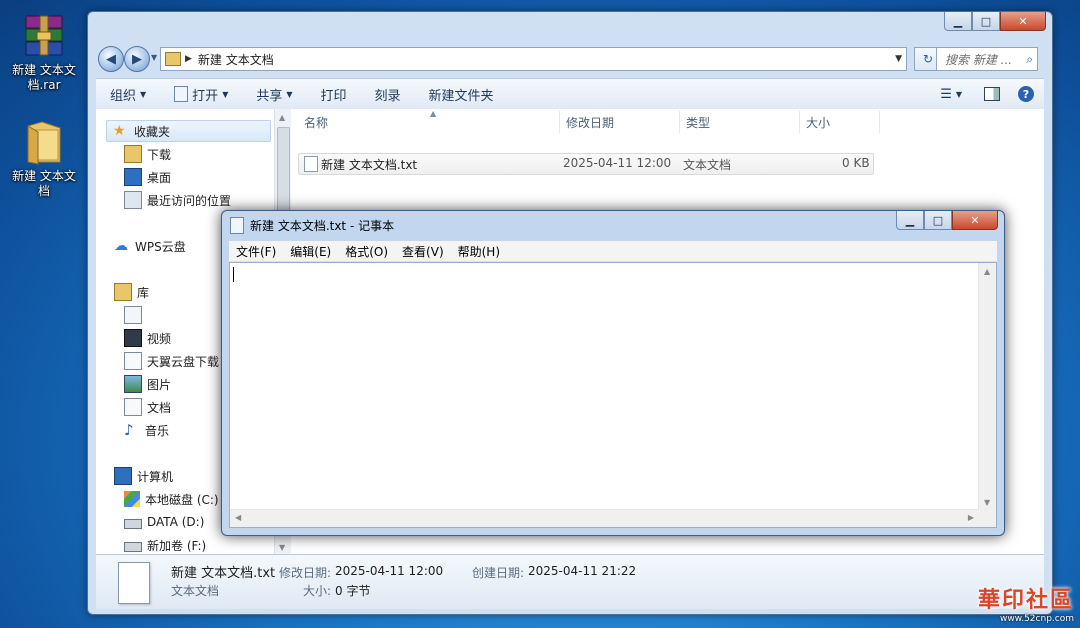 This screenshot has height=628, width=1080. Describe the element at coordinates (740, 122) in the screenshot. I see `column-type-header: 类型` at that location.